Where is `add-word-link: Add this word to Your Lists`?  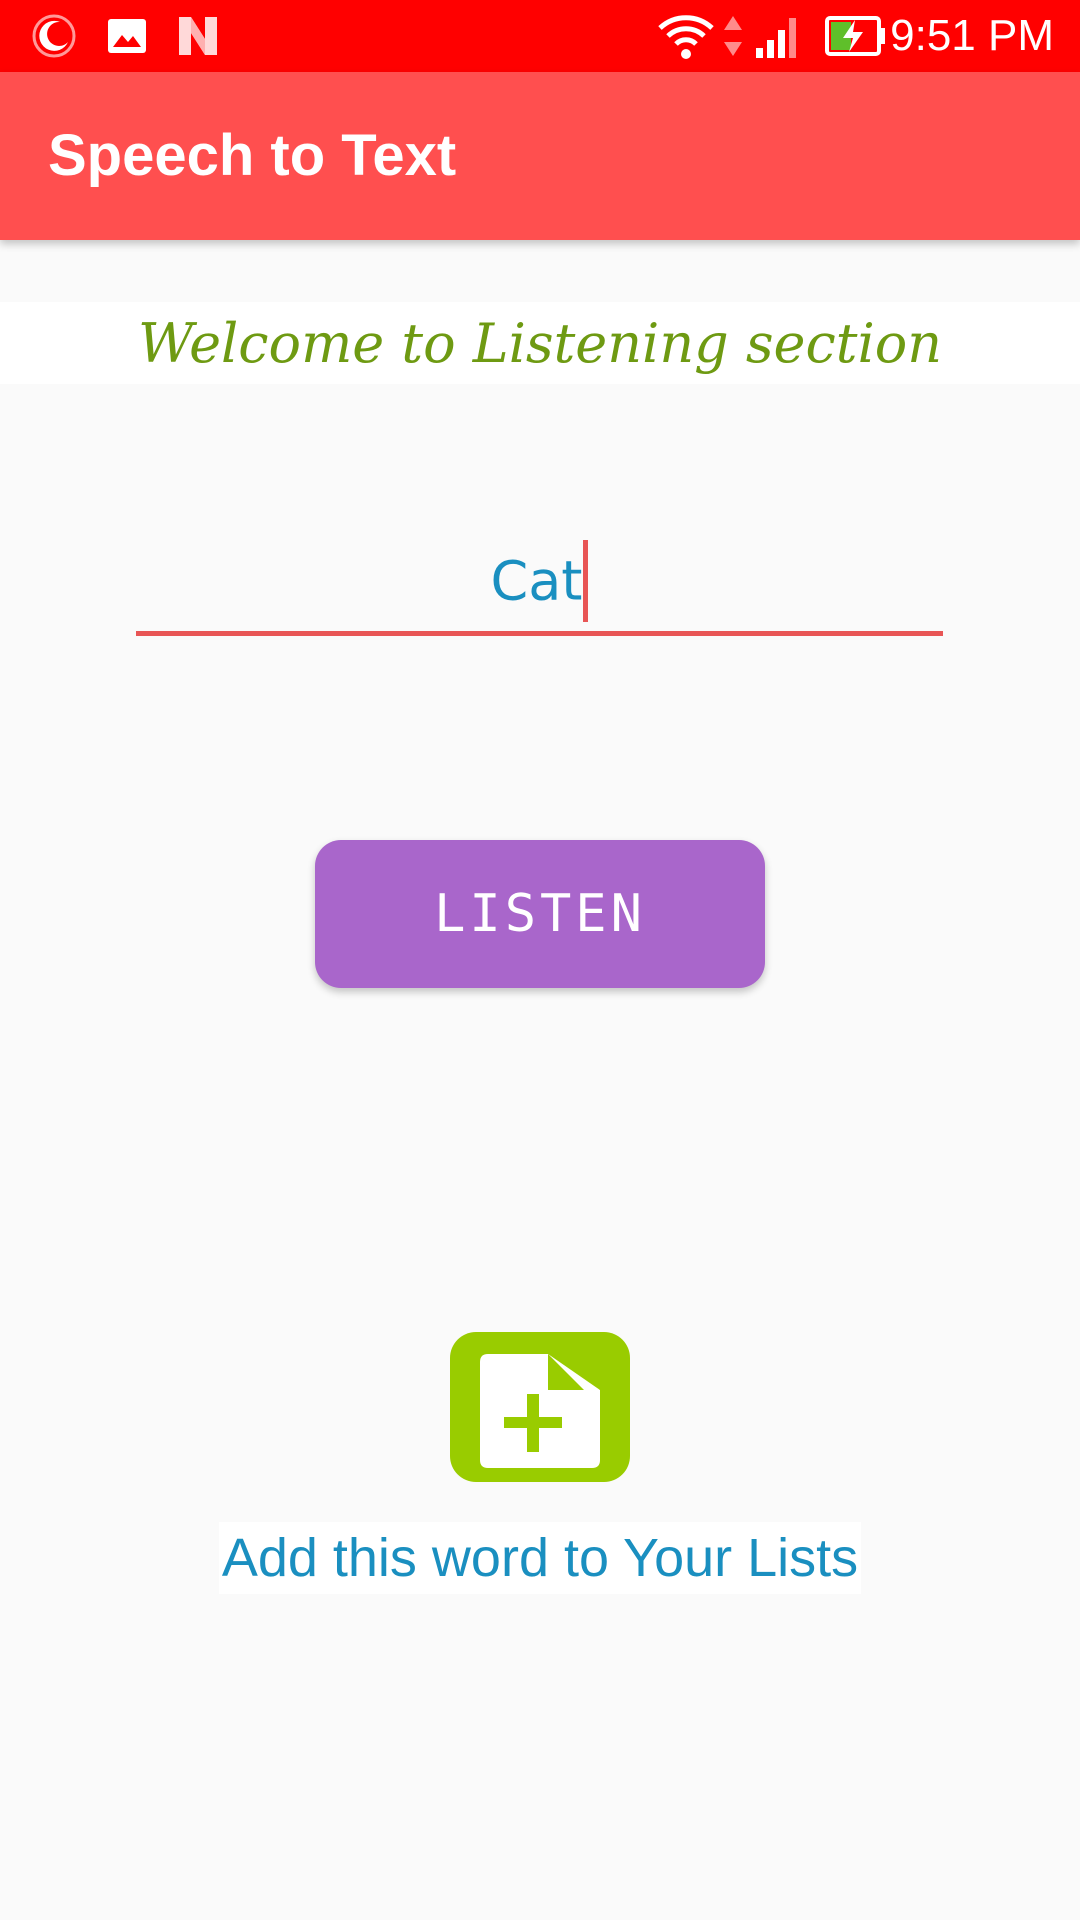 add-word-link: Add this word to Your Lists is located at coordinates (540, 1558).